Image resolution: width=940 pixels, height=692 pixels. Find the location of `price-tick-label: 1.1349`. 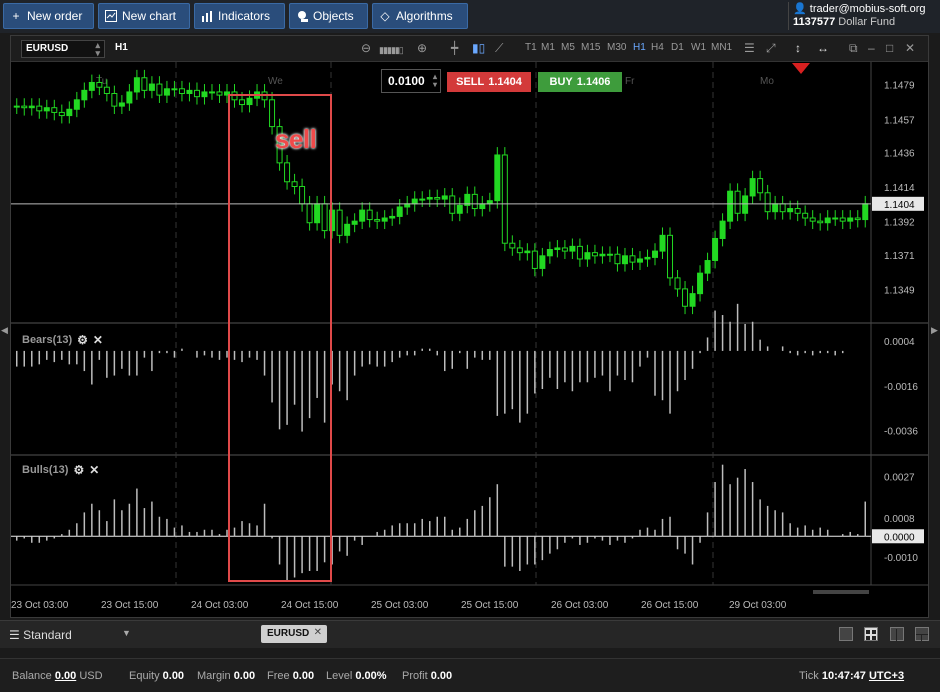

price-tick-label: 1.1349 is located at coordinates (899, 290).